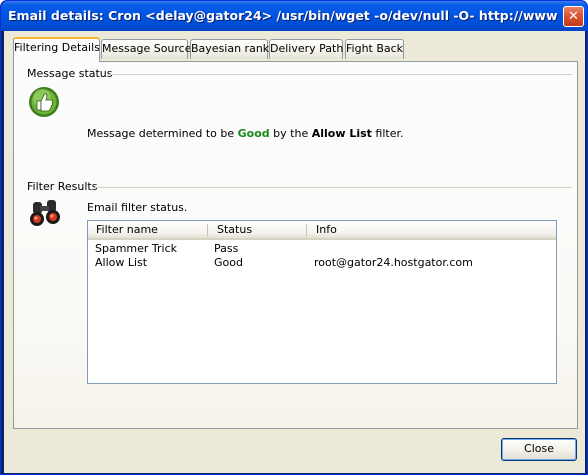  What do you see at coordinates (341, 74) in the screenshot?
I see `message-status-divider` at bounding box center [341, 74].